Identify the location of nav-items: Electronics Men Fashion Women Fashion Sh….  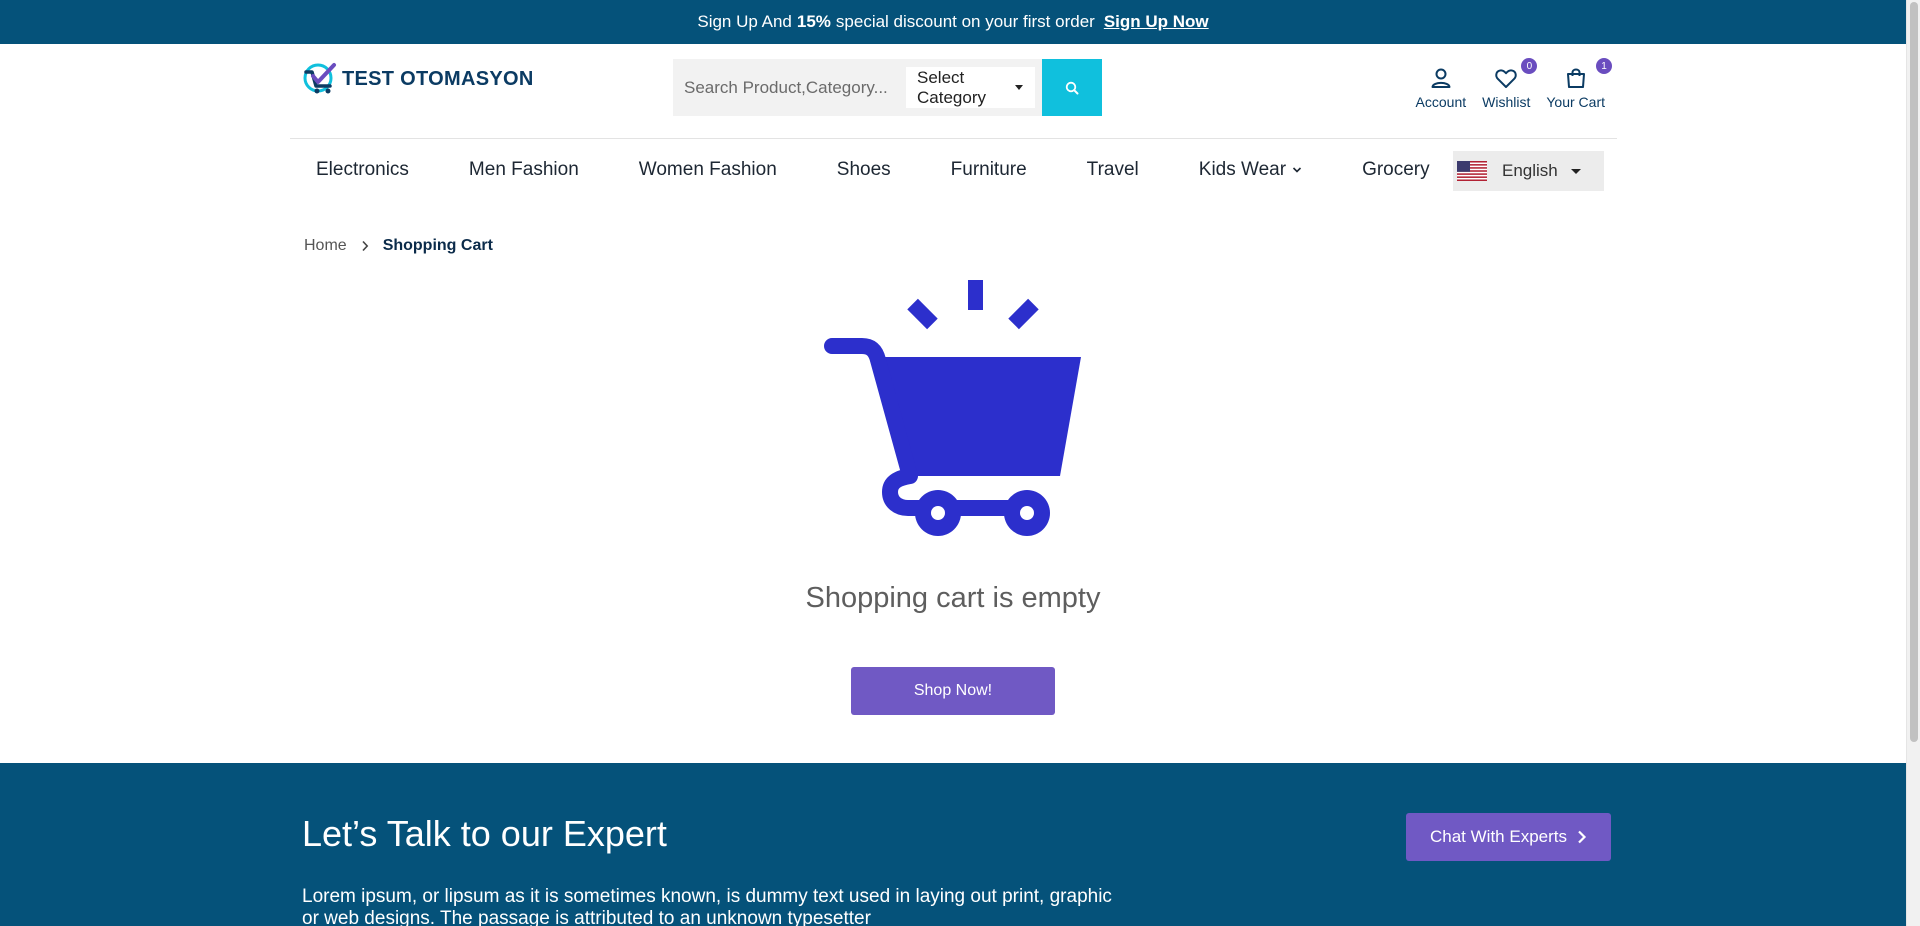
(873, 170).